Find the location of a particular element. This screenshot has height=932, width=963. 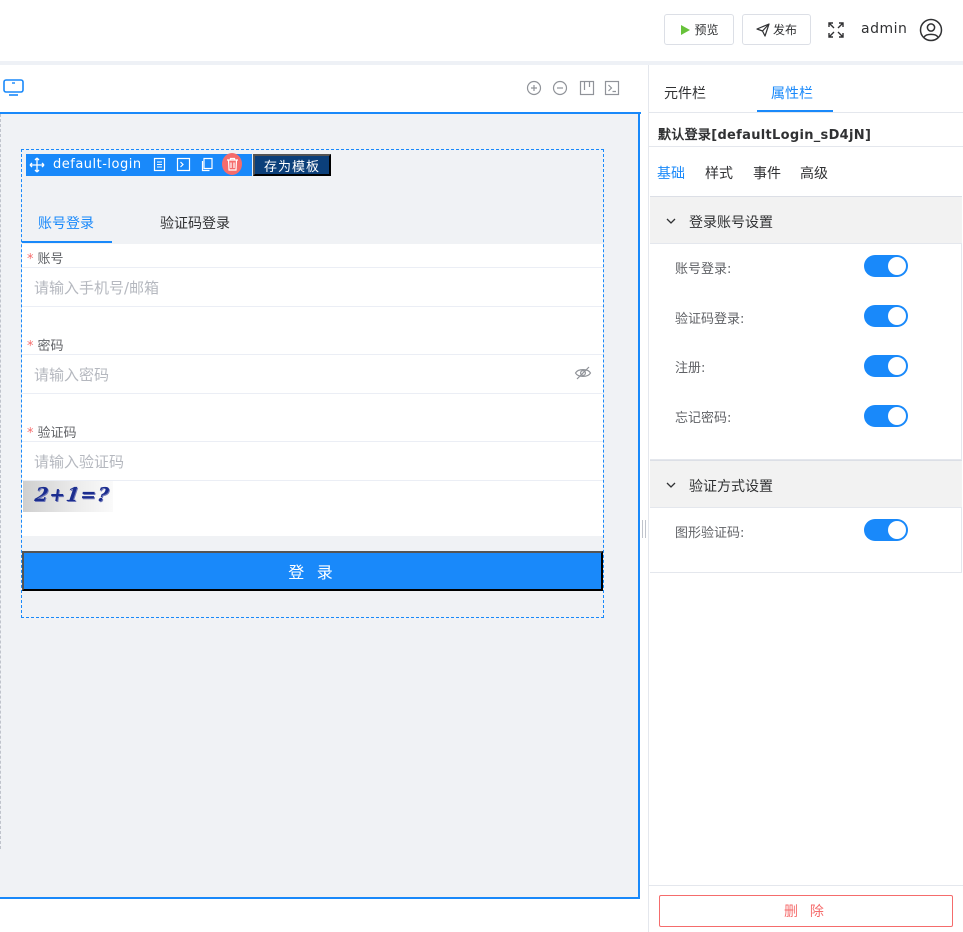

canvas-border-right is located at coordinates (639, 505).